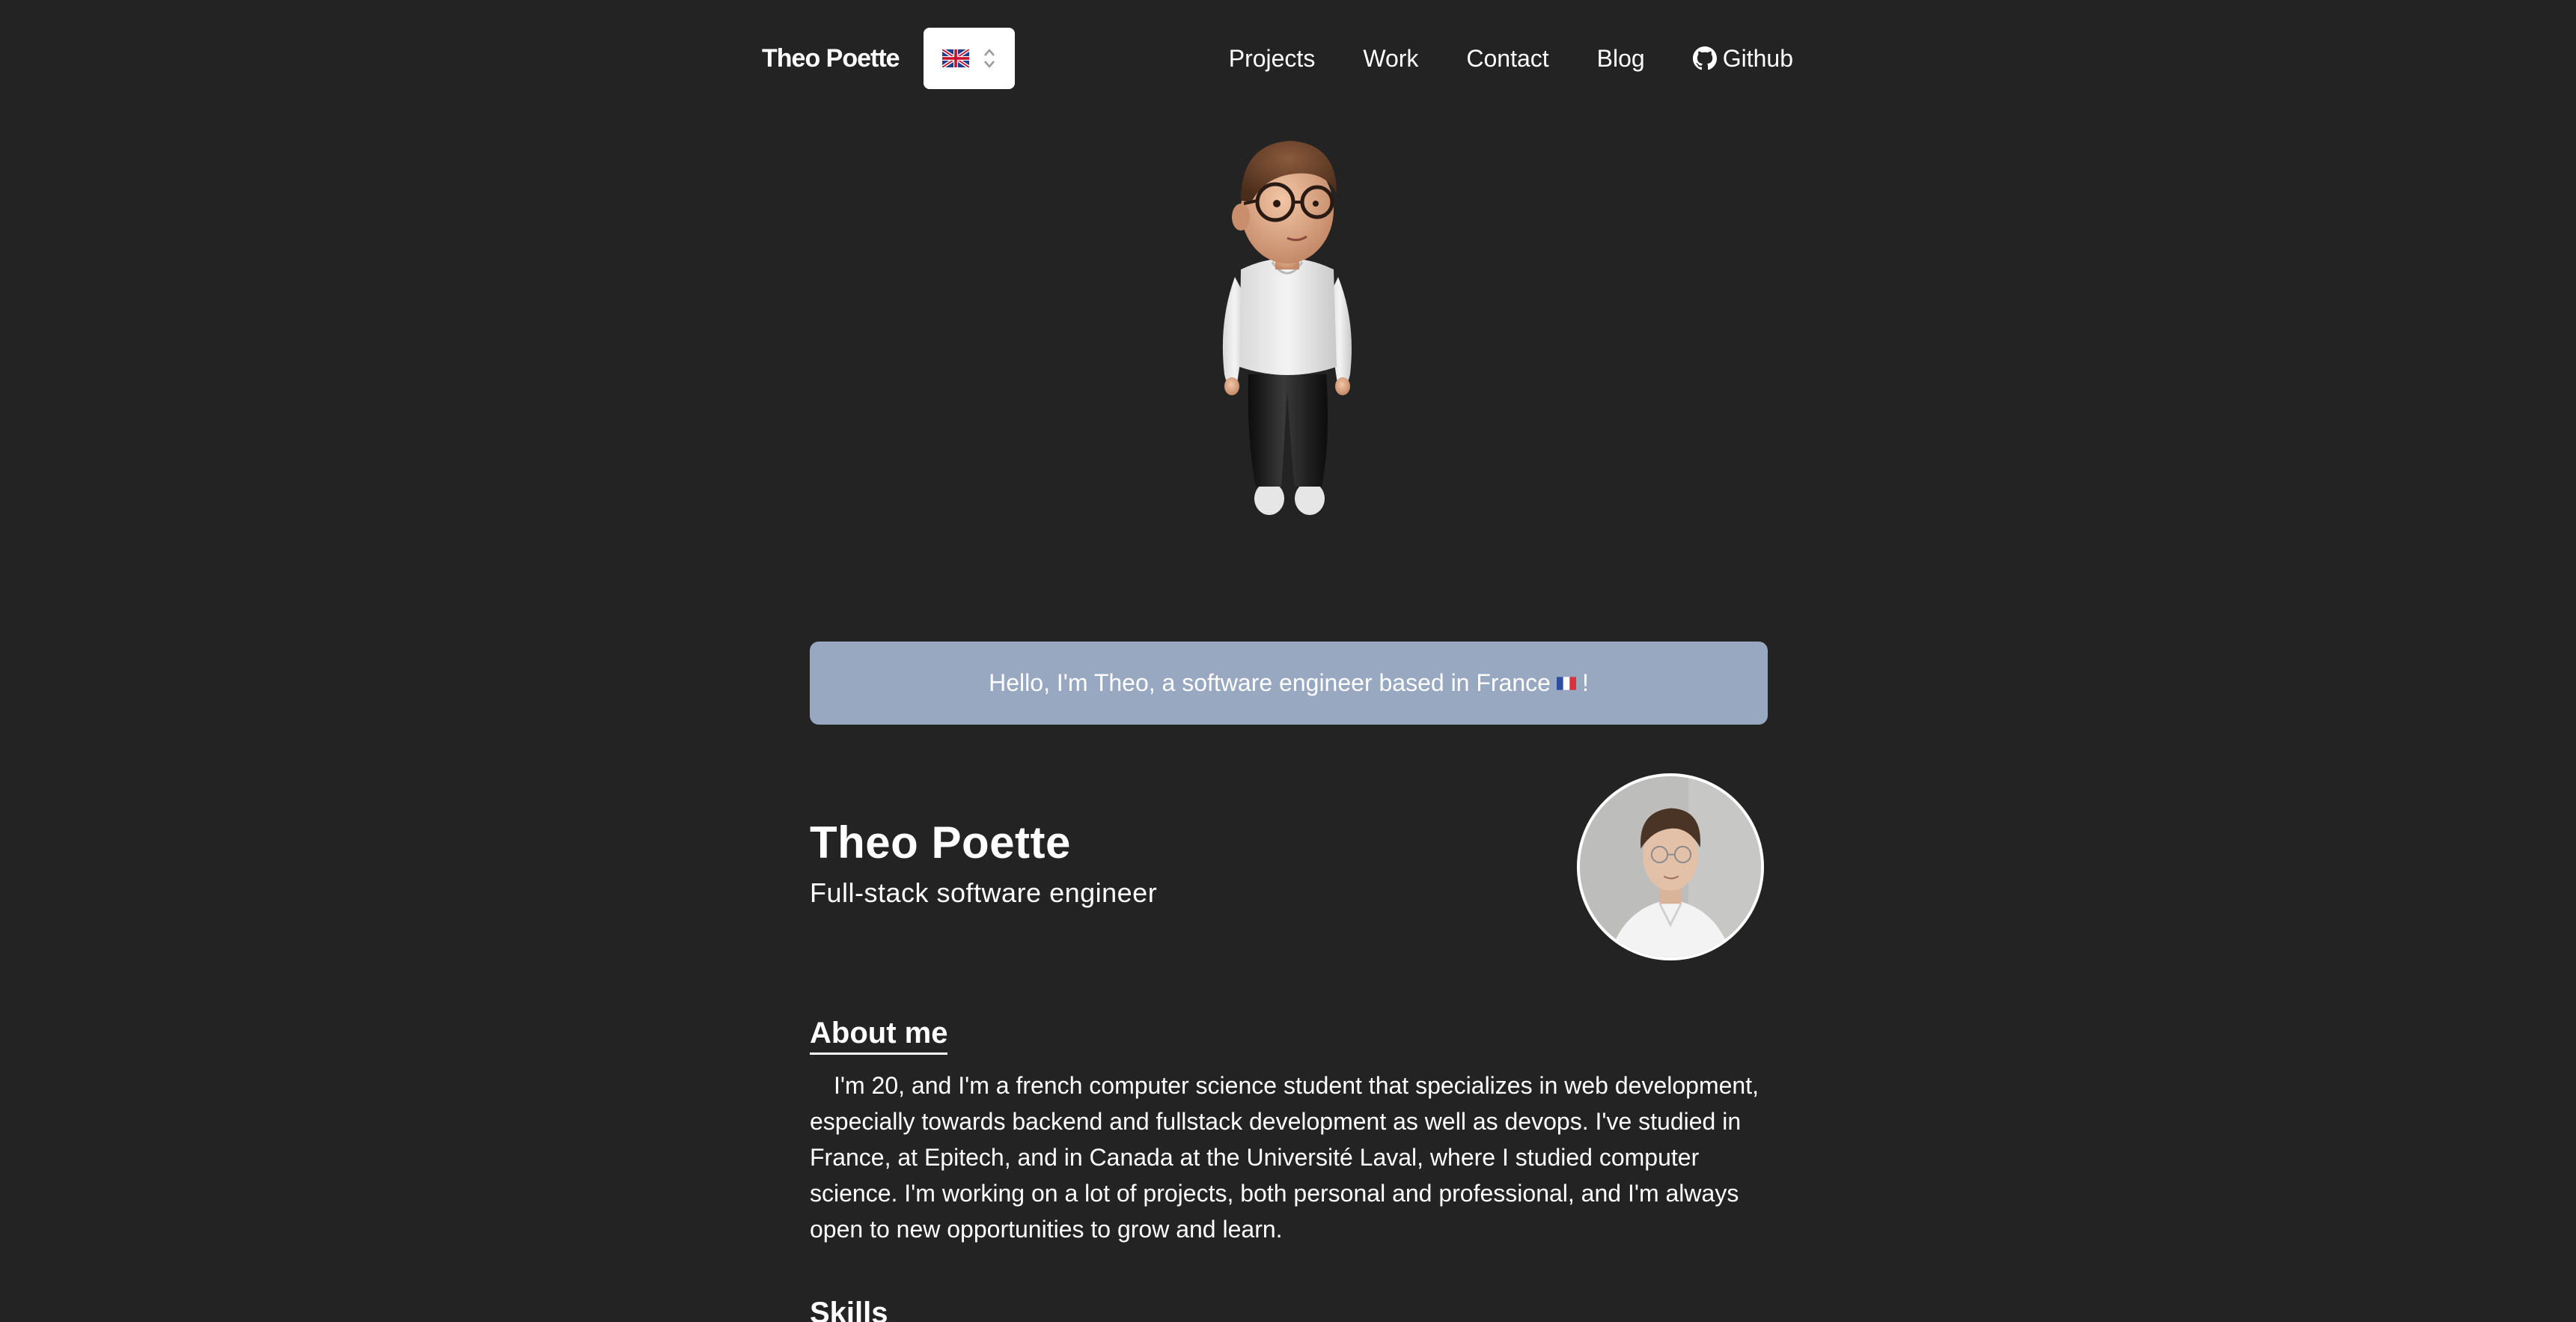  I want to click on 3d-avatar-character, so click(1287, 325).